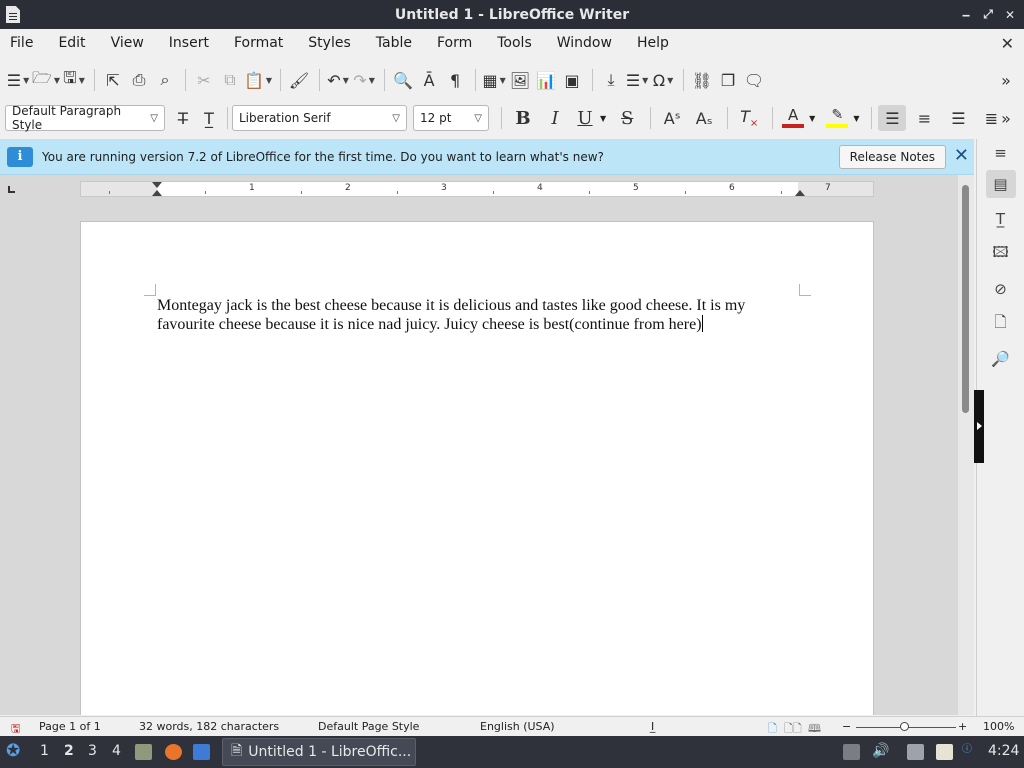 The image size is (1024, 768). I want to click on close-window-button: ✕, so click(1010, 15).